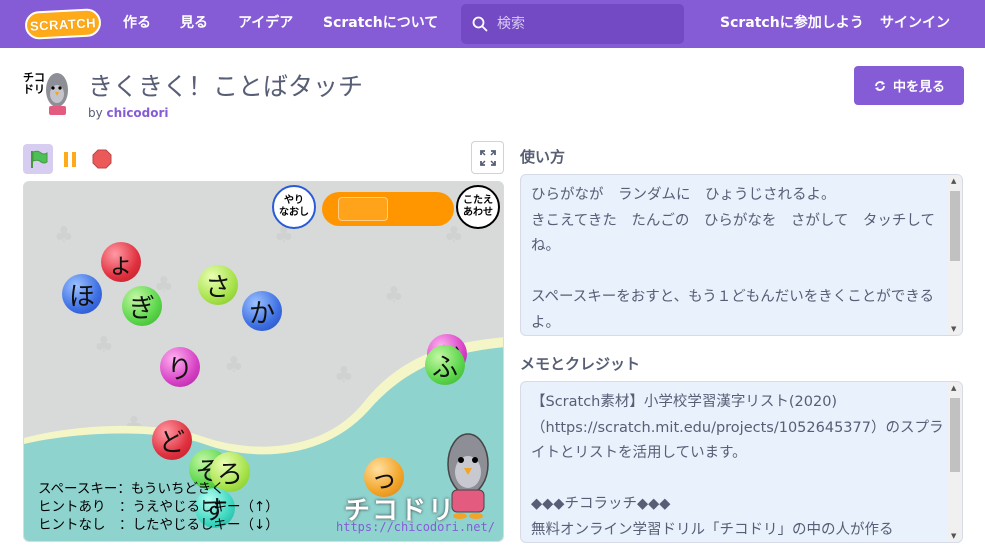 Image resolution: width=985 pixels, height=557 pixels. I want to click on project-byline: by chicodori, so click(128, 113).